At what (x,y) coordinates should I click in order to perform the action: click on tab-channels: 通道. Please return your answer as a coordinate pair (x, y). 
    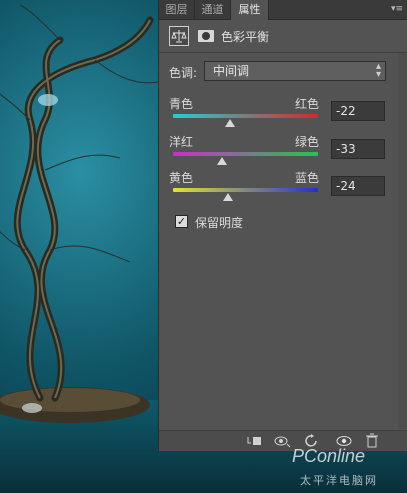
    Looking at the image, I should click on (213, 9).